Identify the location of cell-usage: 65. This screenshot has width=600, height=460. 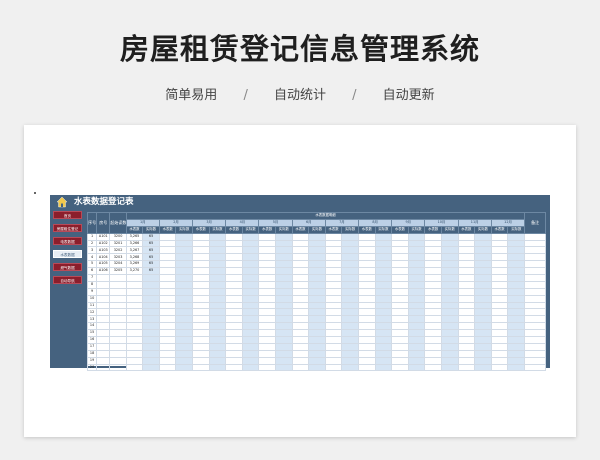
(151, 271).